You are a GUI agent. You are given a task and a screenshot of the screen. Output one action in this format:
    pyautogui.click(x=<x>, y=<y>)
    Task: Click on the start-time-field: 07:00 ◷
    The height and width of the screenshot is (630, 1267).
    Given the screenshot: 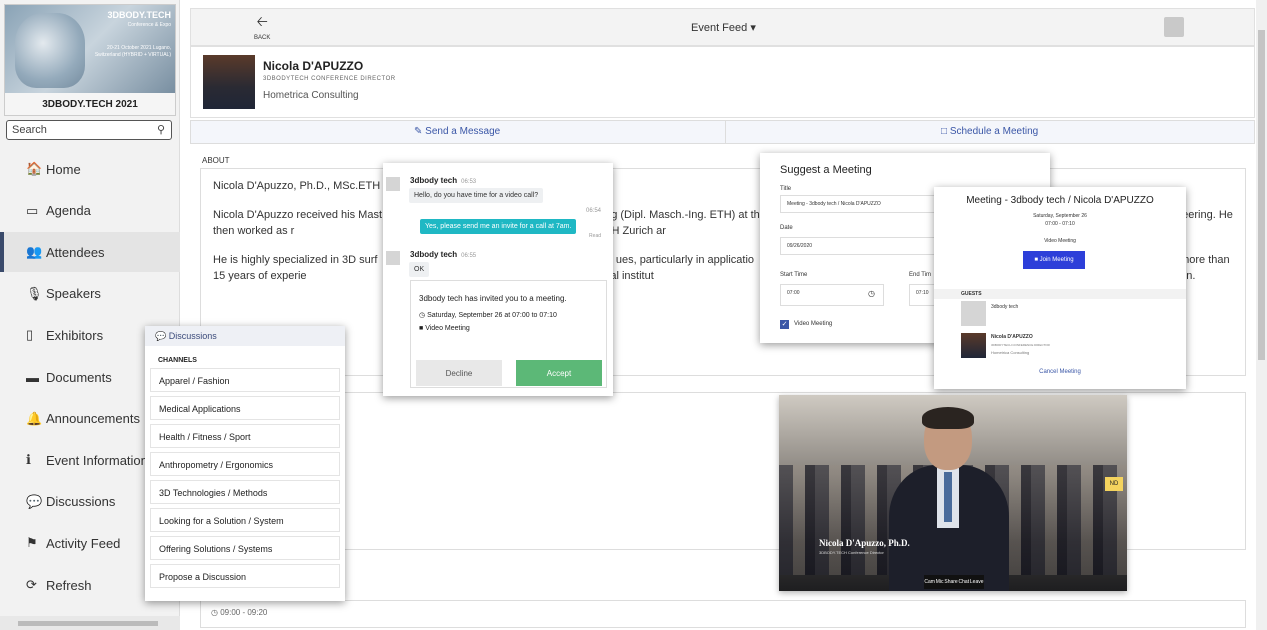 What is the action you would take?
    pyautogui.click(x=832, y=295)
    